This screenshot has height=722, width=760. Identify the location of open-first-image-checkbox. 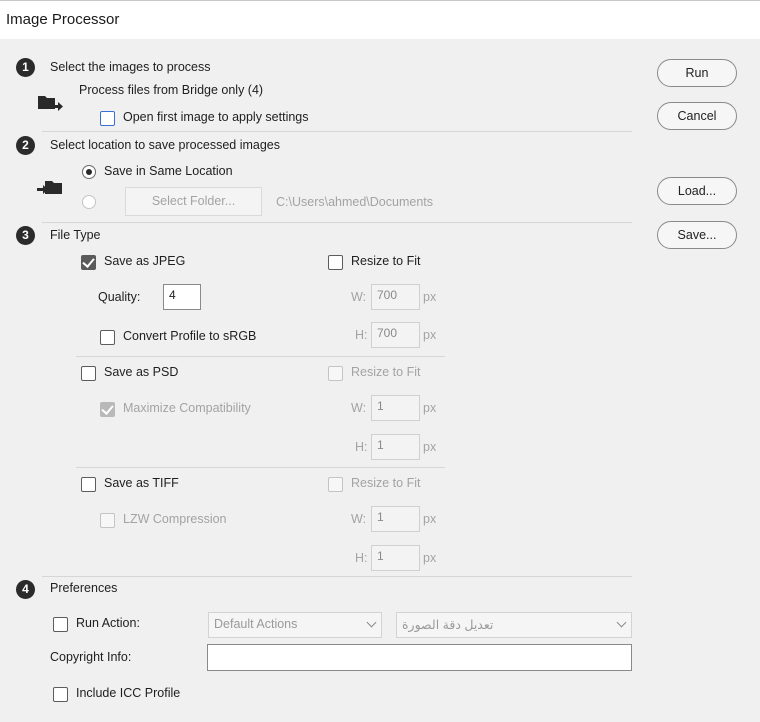
(107, 118).